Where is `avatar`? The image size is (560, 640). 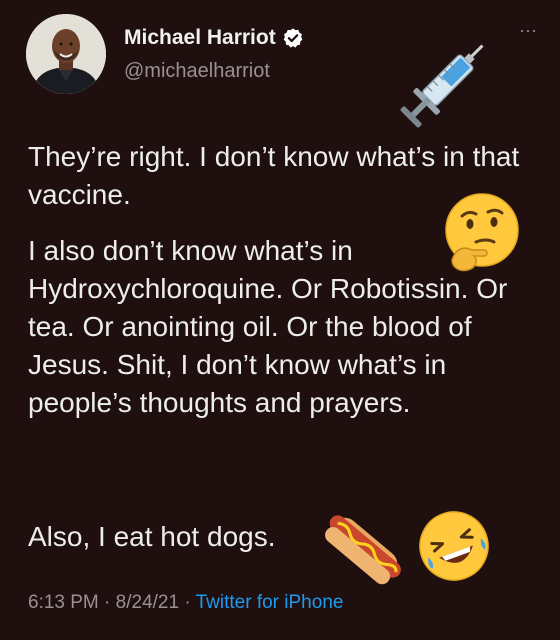 avatar is located at coordinates (66, 54).